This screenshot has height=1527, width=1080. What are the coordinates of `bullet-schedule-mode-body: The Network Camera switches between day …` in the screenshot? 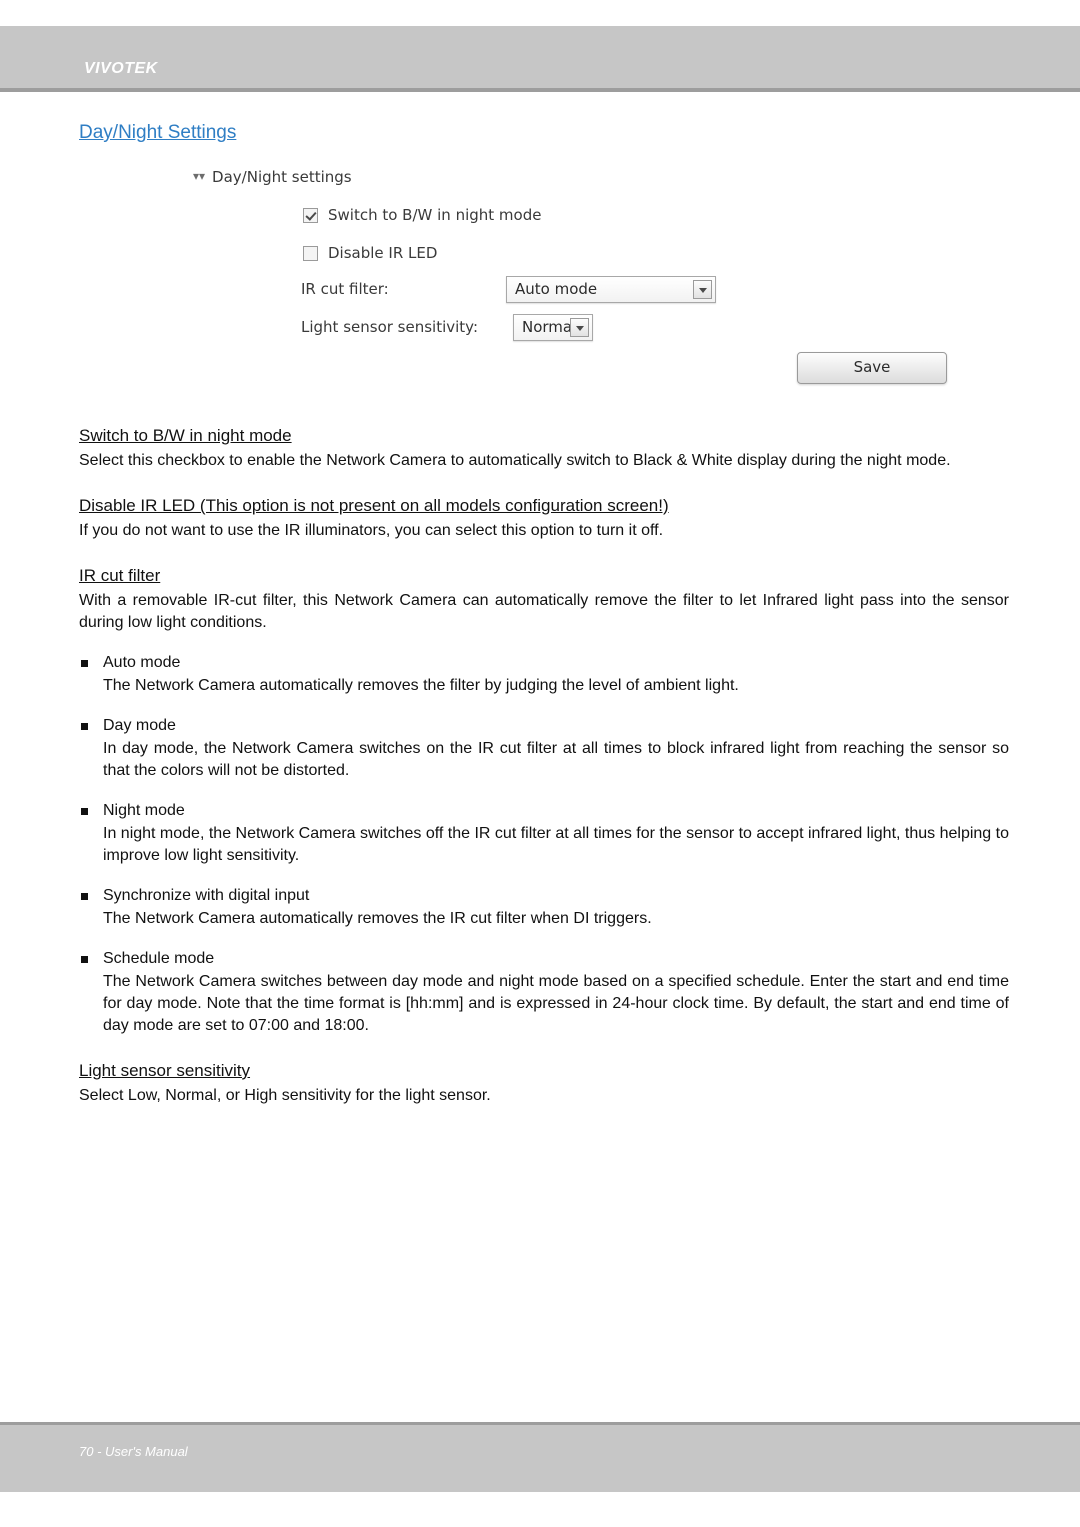 It's located at (556, 1003).